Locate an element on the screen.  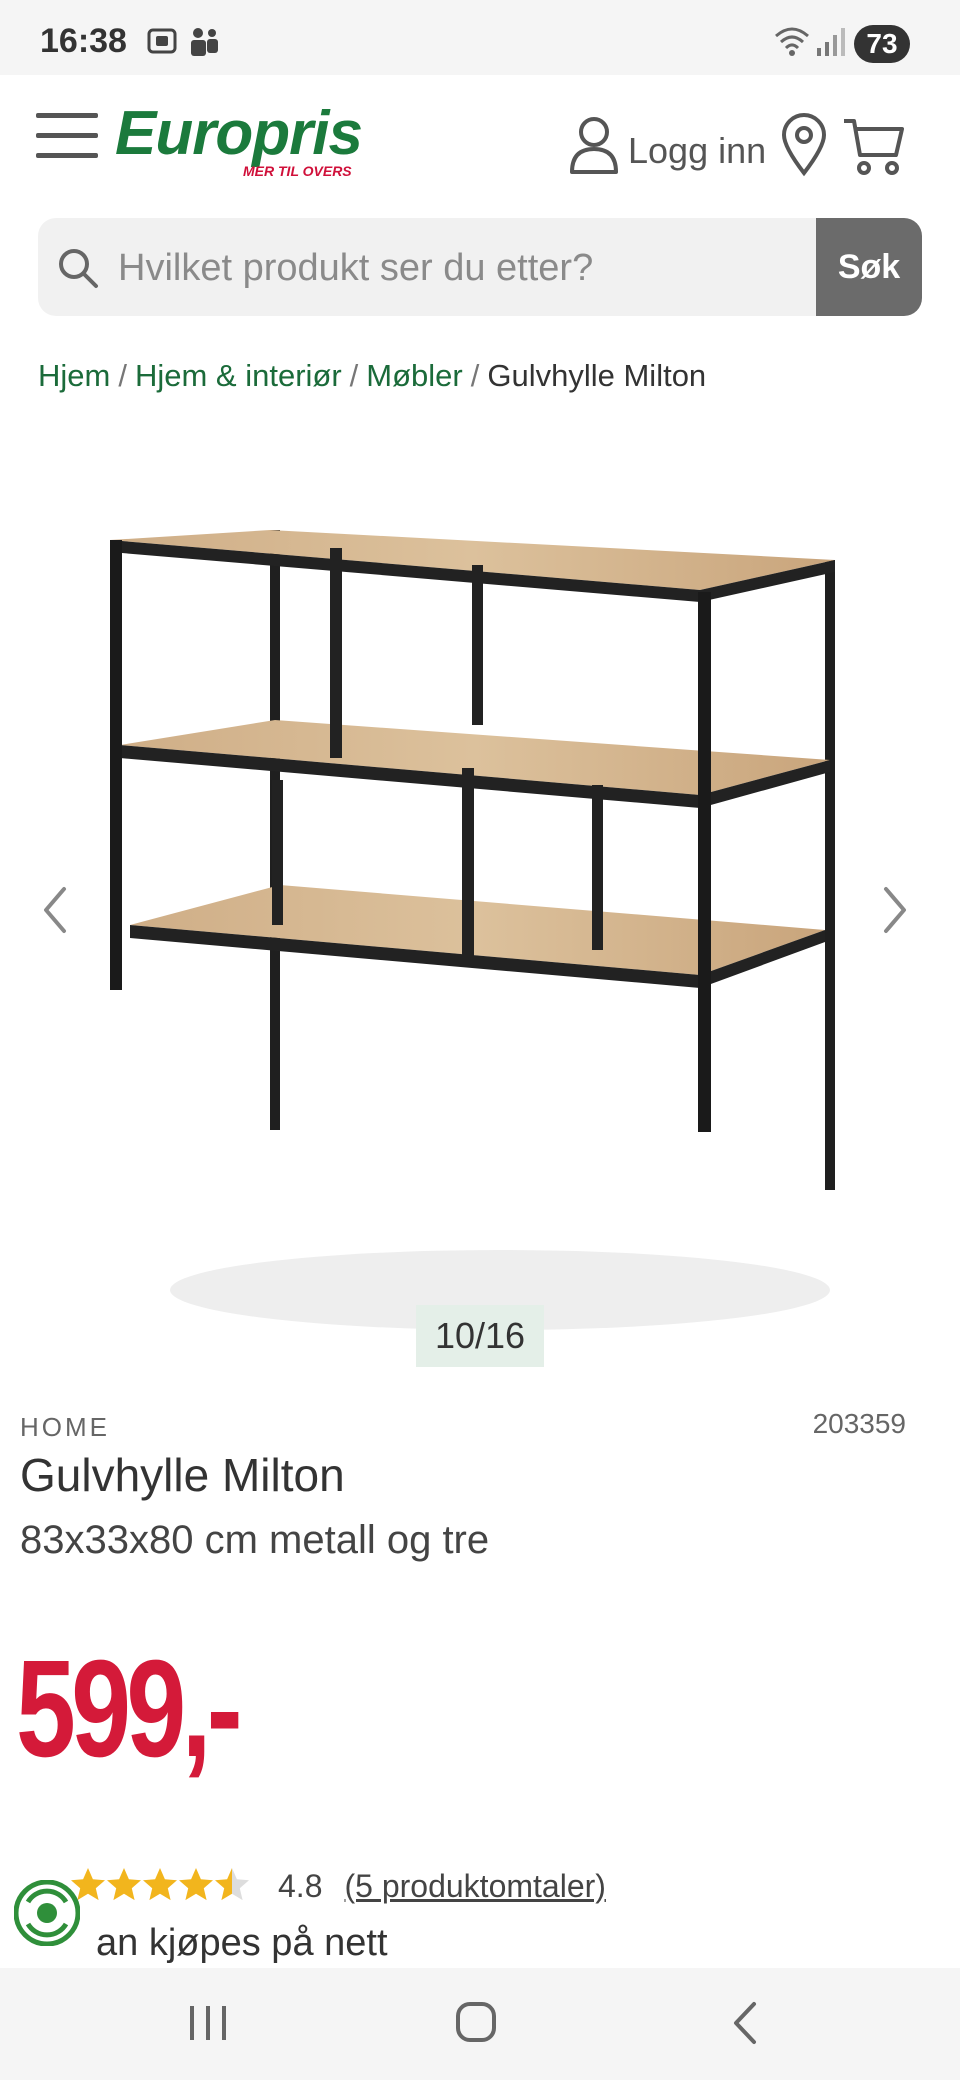
search-bar: Søk is located at coordinates (480, 268).